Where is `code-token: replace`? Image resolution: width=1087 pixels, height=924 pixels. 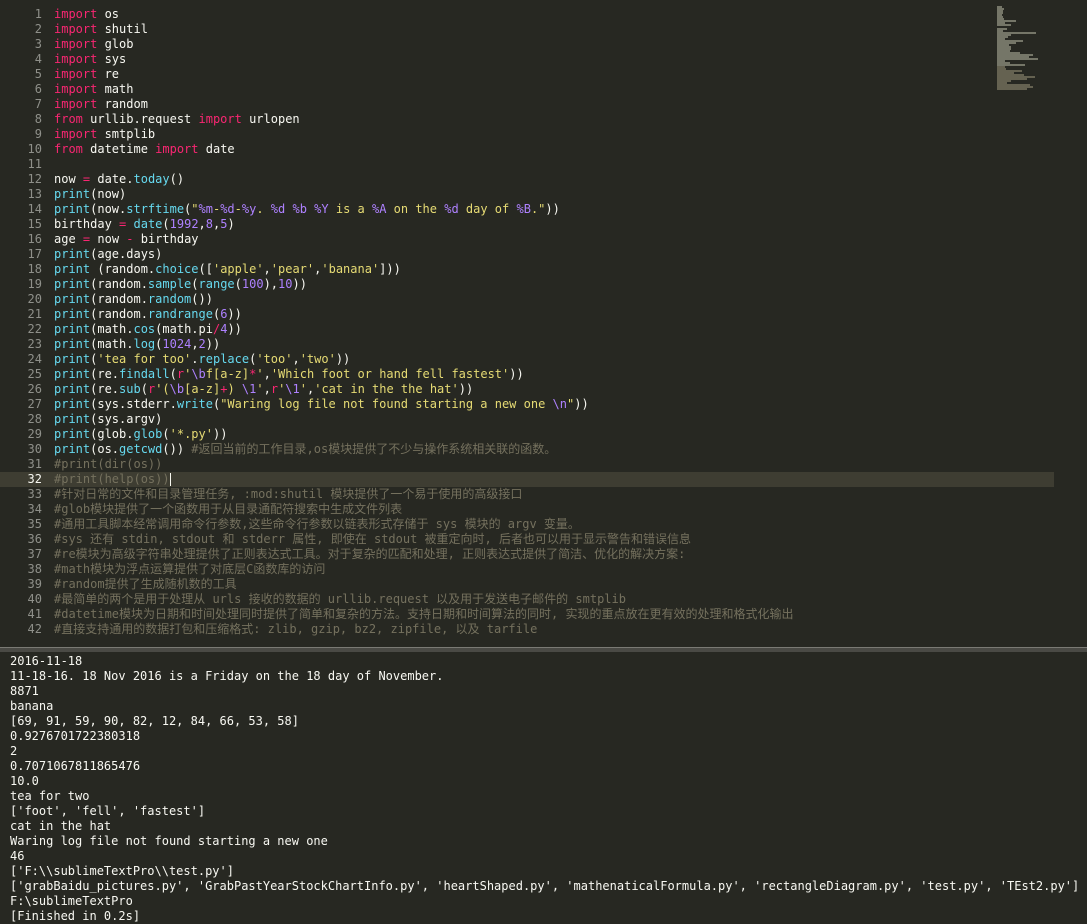 code-token: replace is located at coordinates (224, 359).